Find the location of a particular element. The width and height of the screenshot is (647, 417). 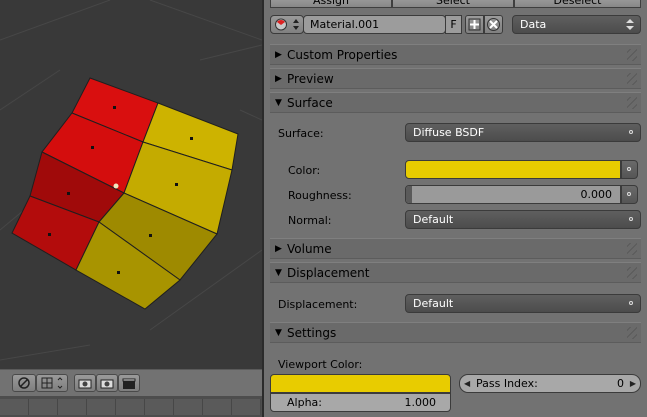

render-button is located at coordinates (85, 383).